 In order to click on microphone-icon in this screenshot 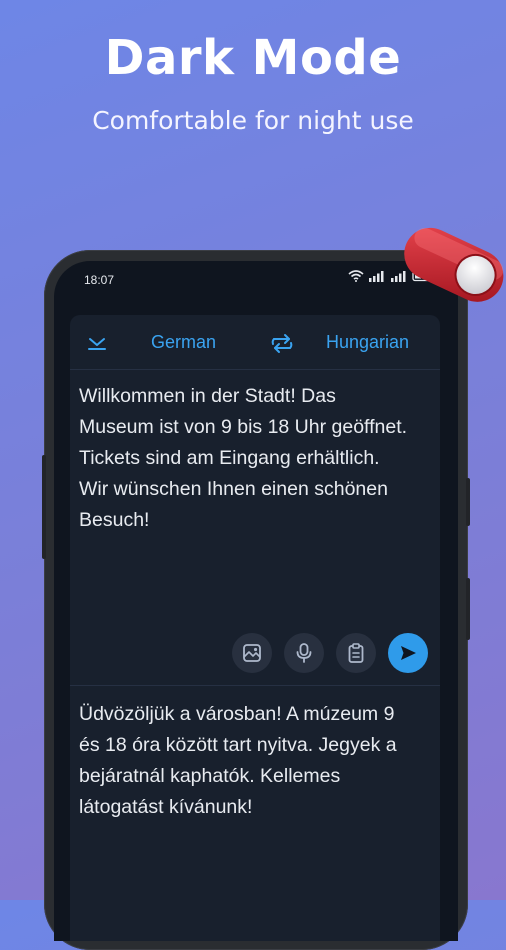, I will do `click(304, 653)`.